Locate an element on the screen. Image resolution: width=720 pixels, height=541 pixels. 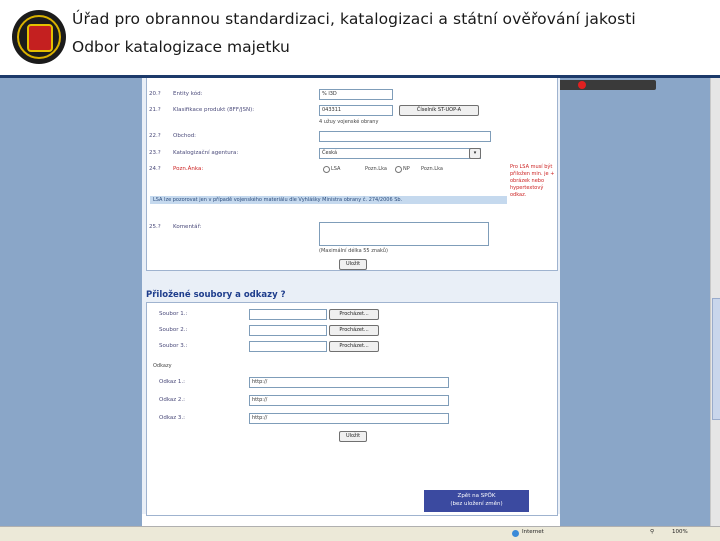
field-23-label: Katalogizační agentura: is located at coordinates (206, 153).